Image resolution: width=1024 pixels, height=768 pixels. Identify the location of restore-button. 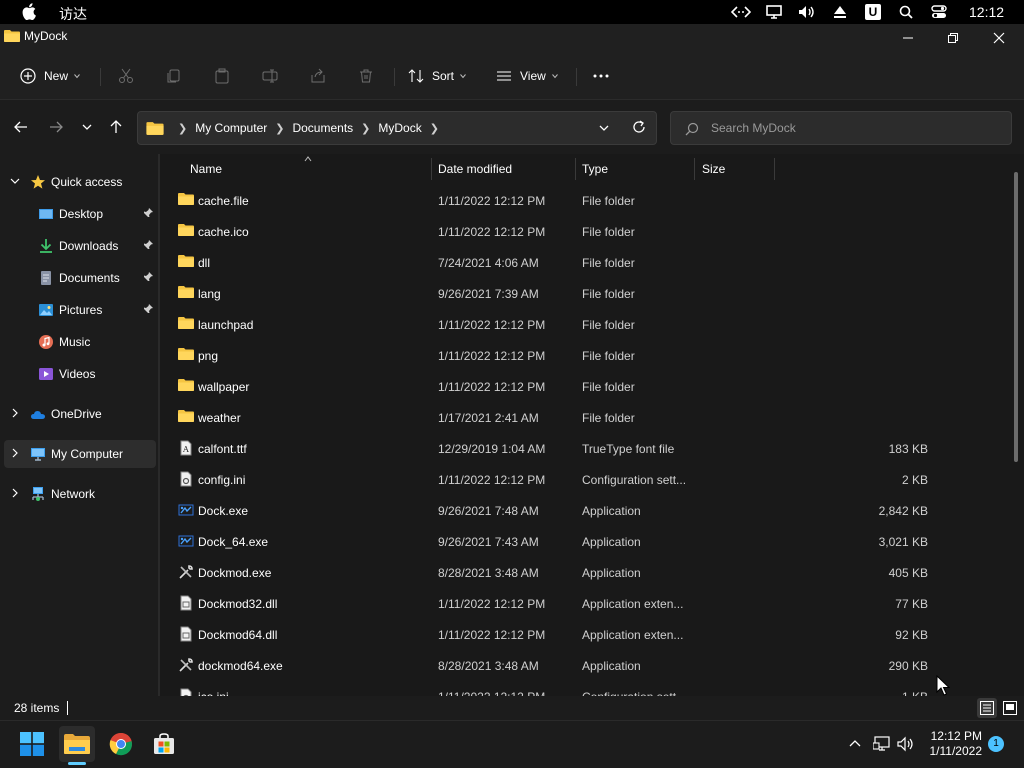
(953, 38).